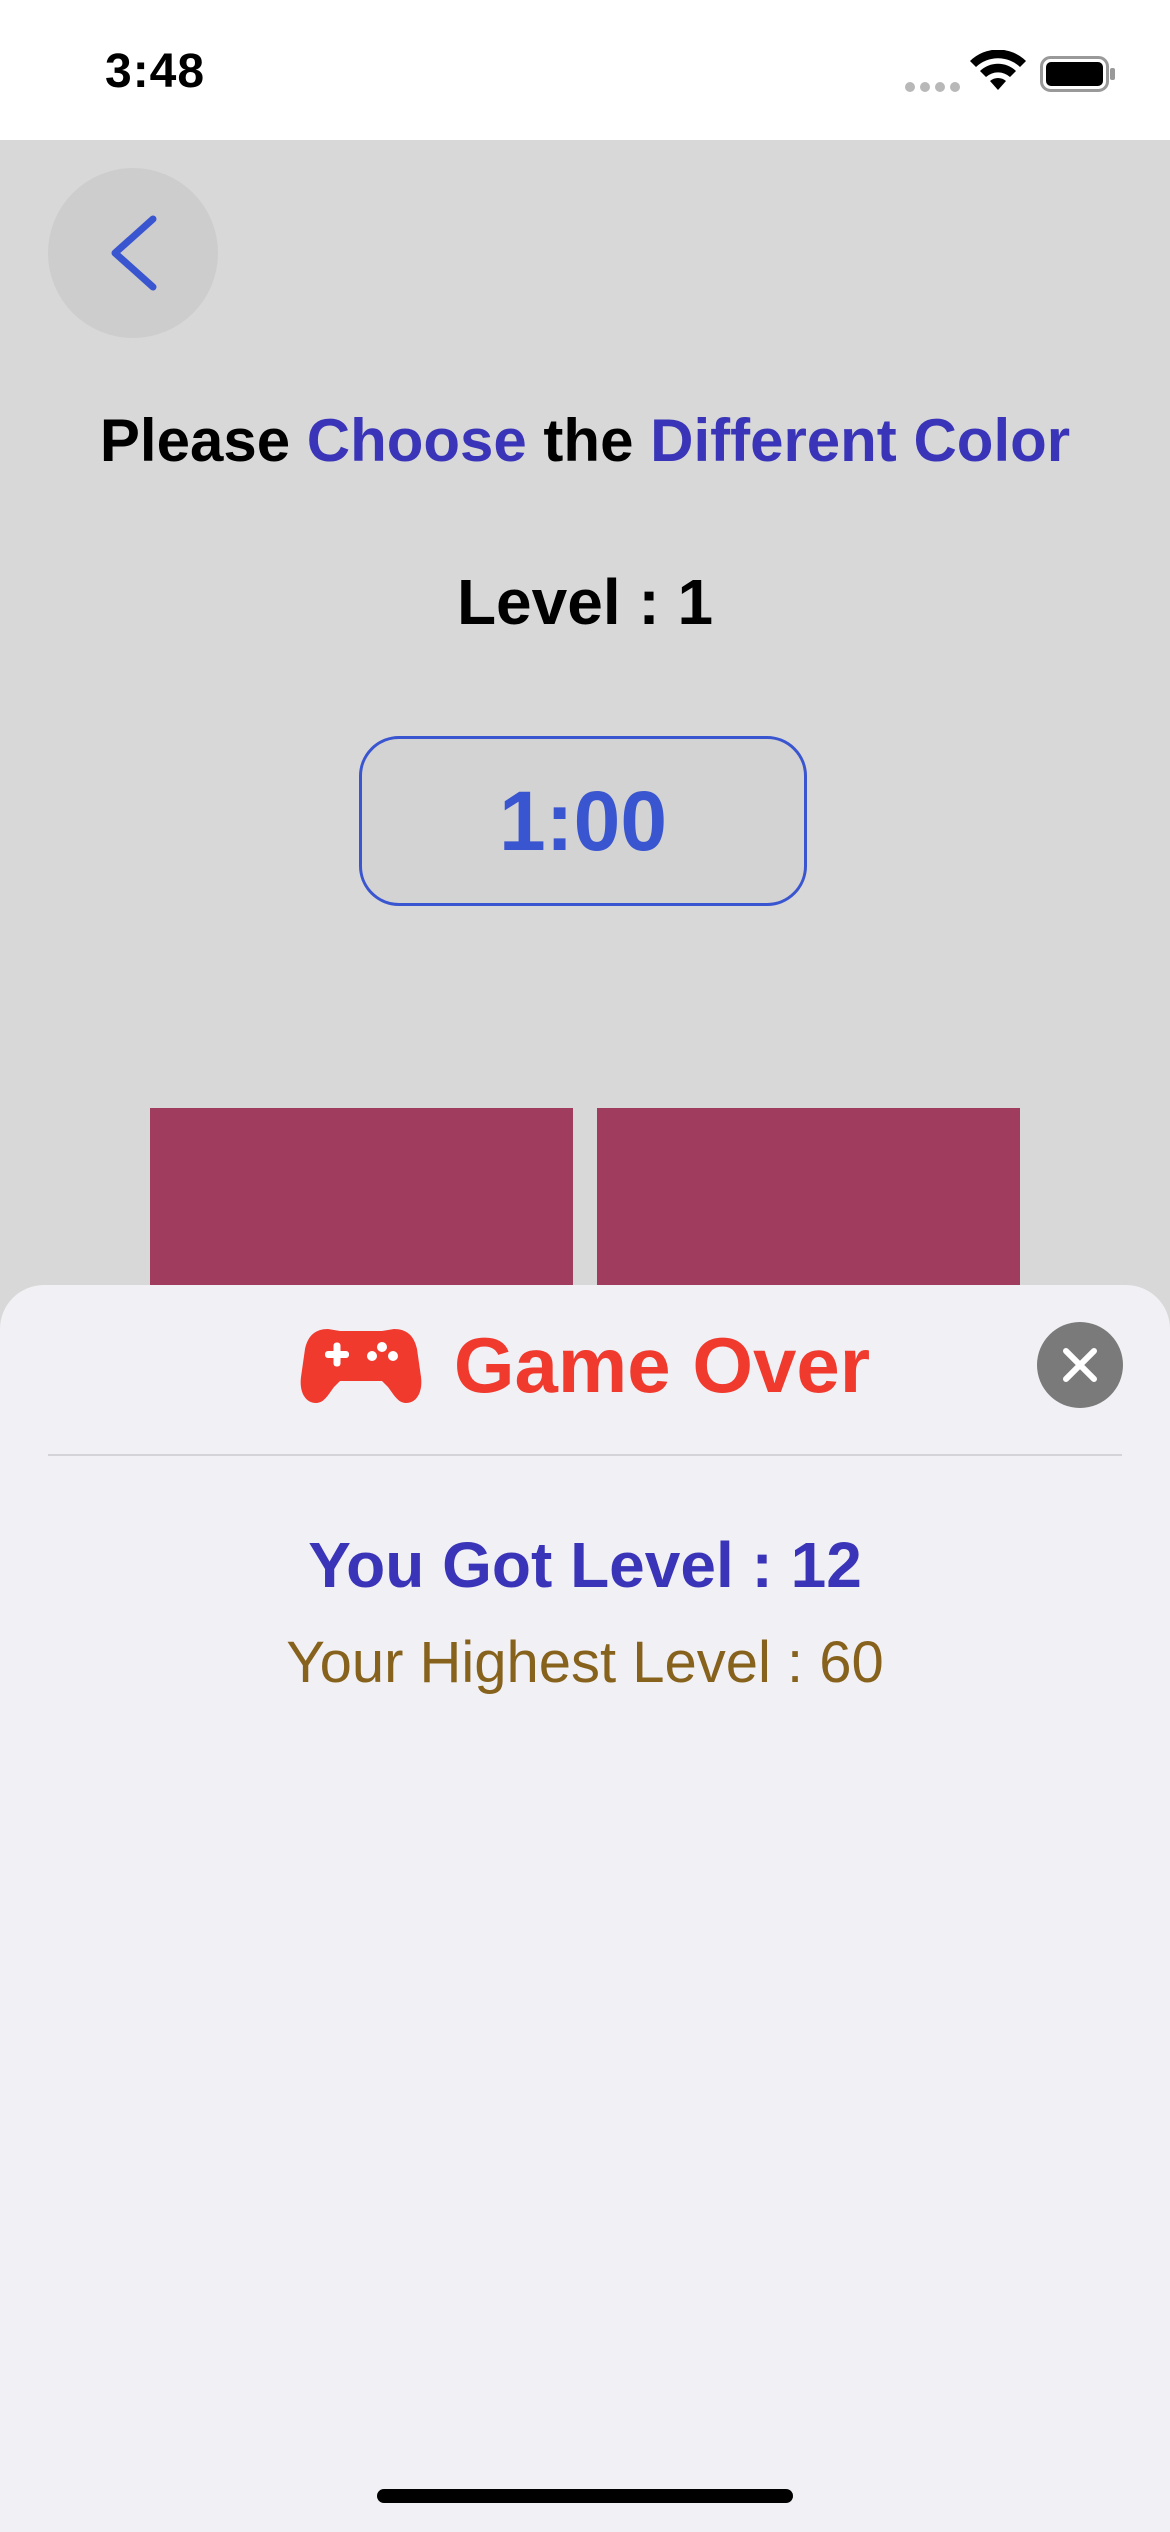 The width and height of the screenshot is (1170, 2532). I want to click on close-icon, so click(1080, 1365).